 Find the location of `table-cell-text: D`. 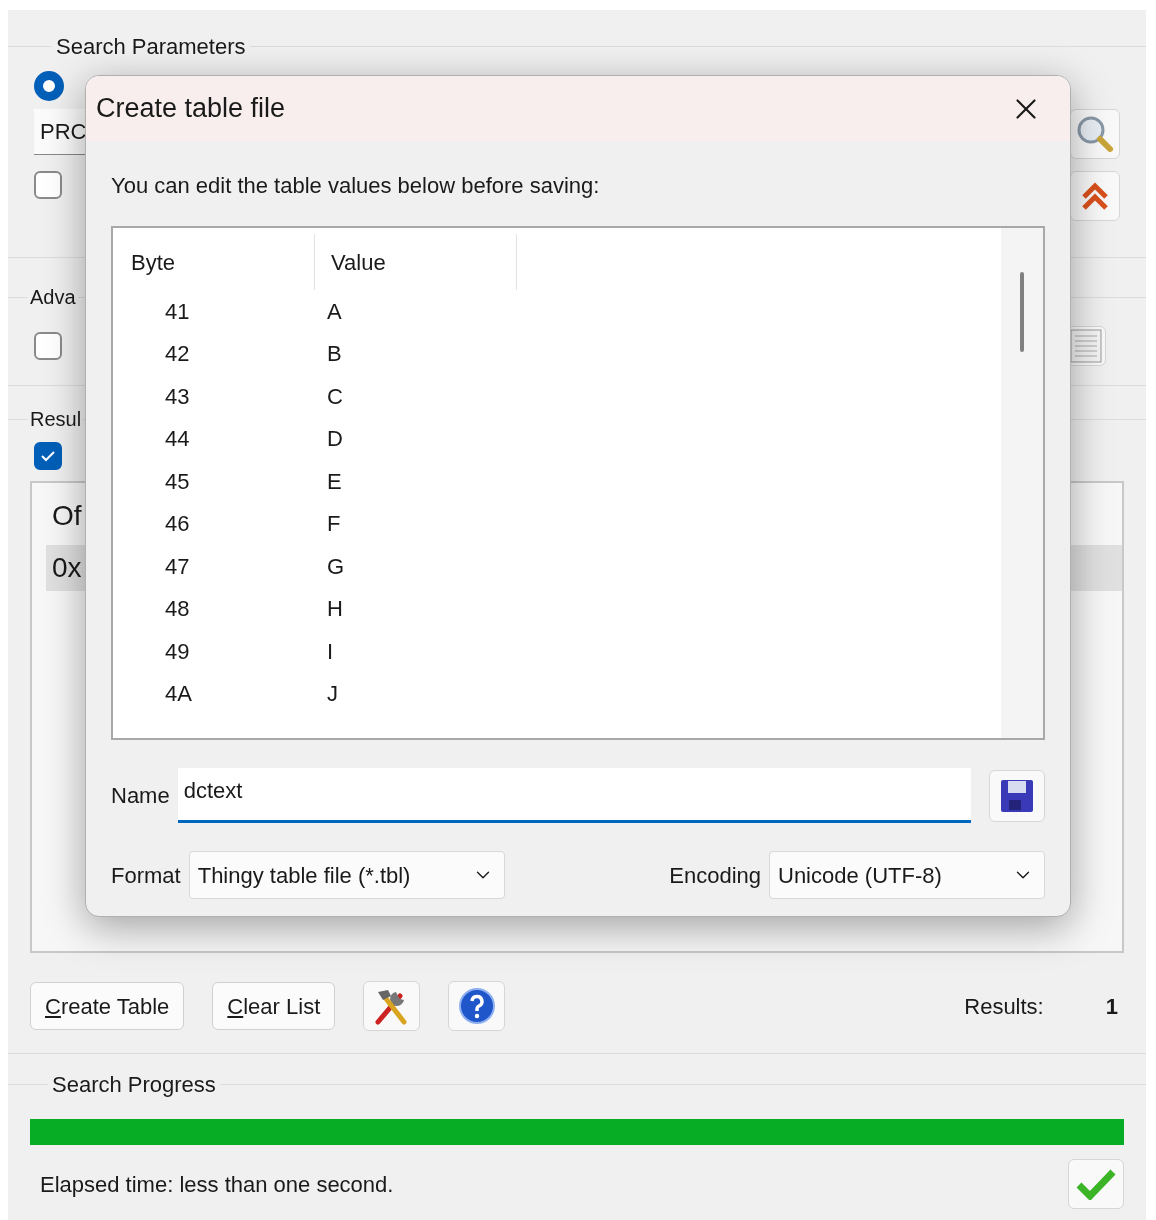

table-cell-text: D is located at coordinates (334, 439).